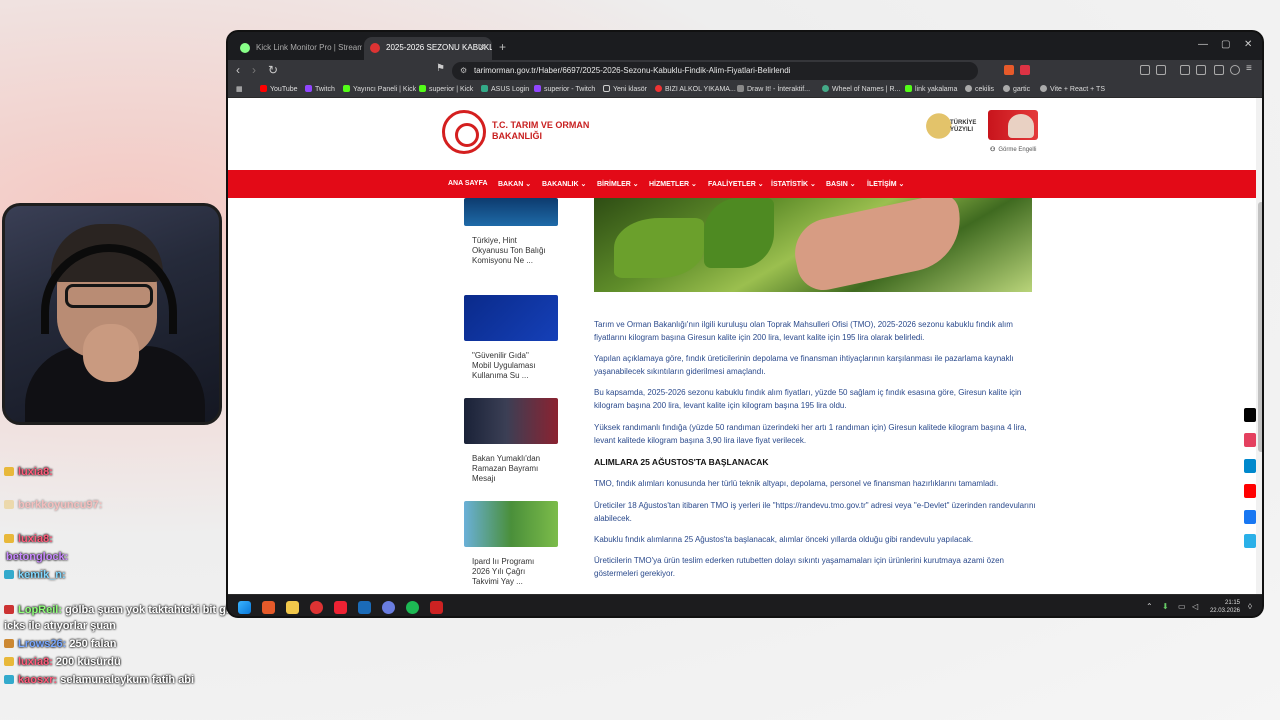 The height and width of the screenshot is (720, 1280). Describe the element at coordinates (1250, 491) in the screenshot. I see `share-youtube-icon` at that location.